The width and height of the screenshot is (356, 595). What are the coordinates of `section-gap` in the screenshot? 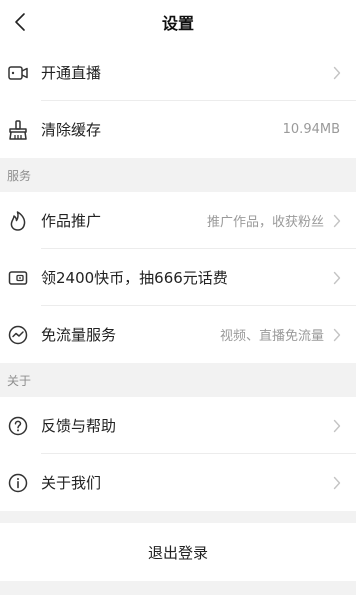 It's located at (178, 517).